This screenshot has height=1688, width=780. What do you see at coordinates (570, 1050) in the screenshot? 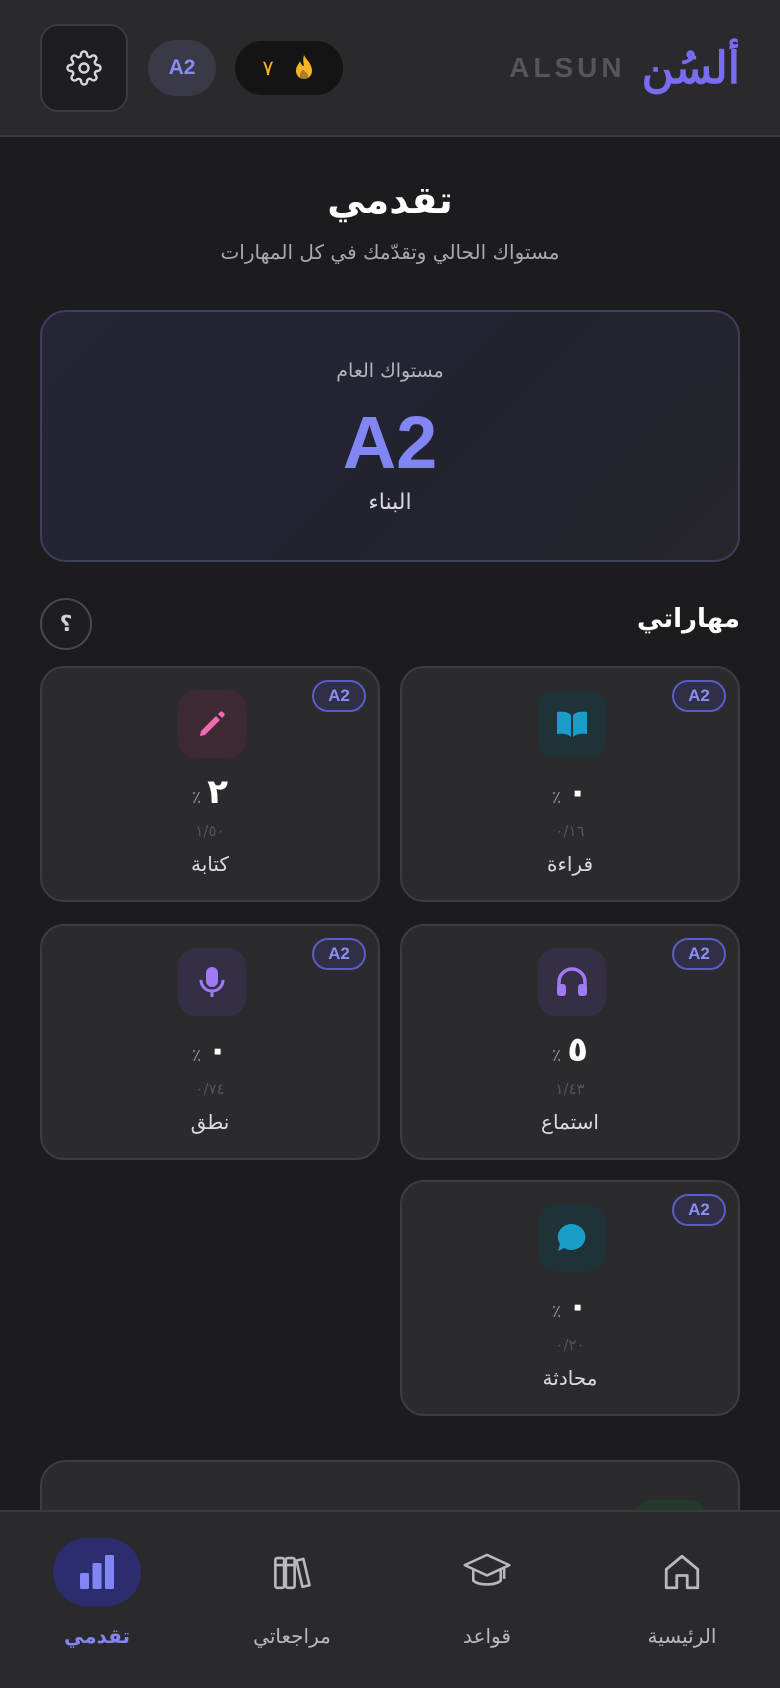
I see `skill-percent: ٥٪` at bounding box center [570, 1050].